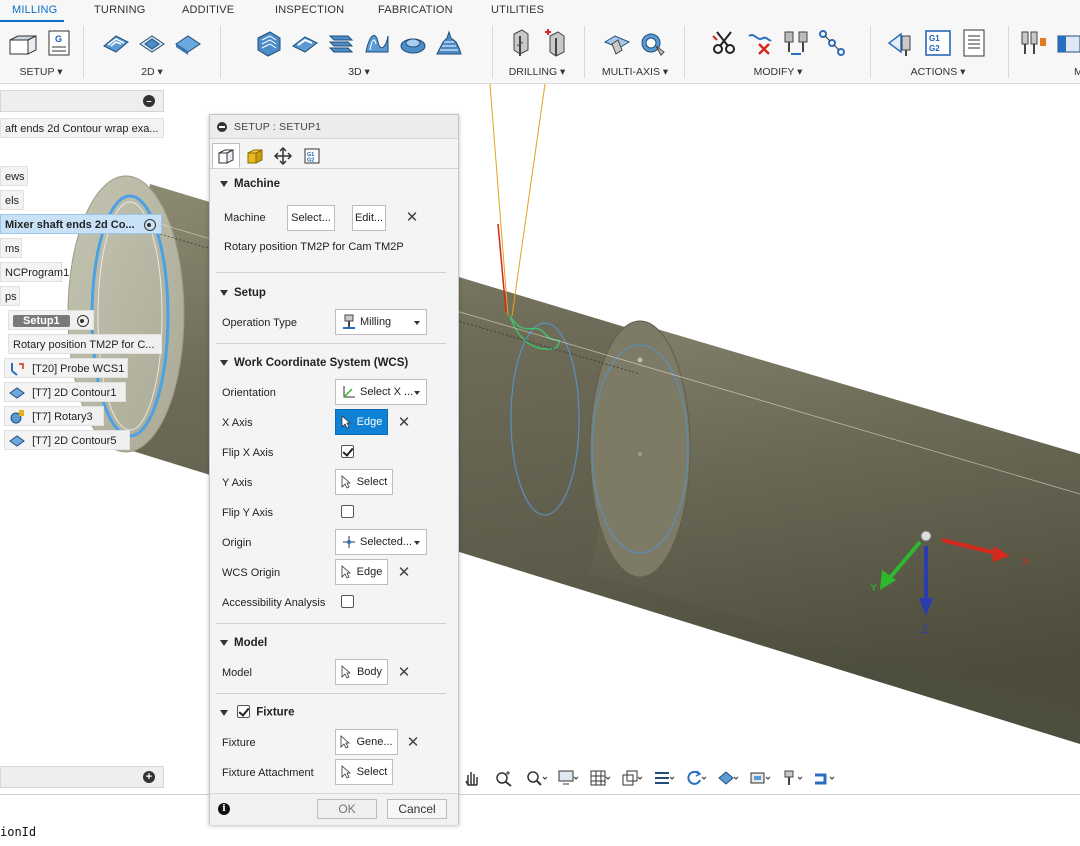 The width and height of the screenshot is (1080, 846). I want to click on 2d-pocket-icon, so click(116, 43).